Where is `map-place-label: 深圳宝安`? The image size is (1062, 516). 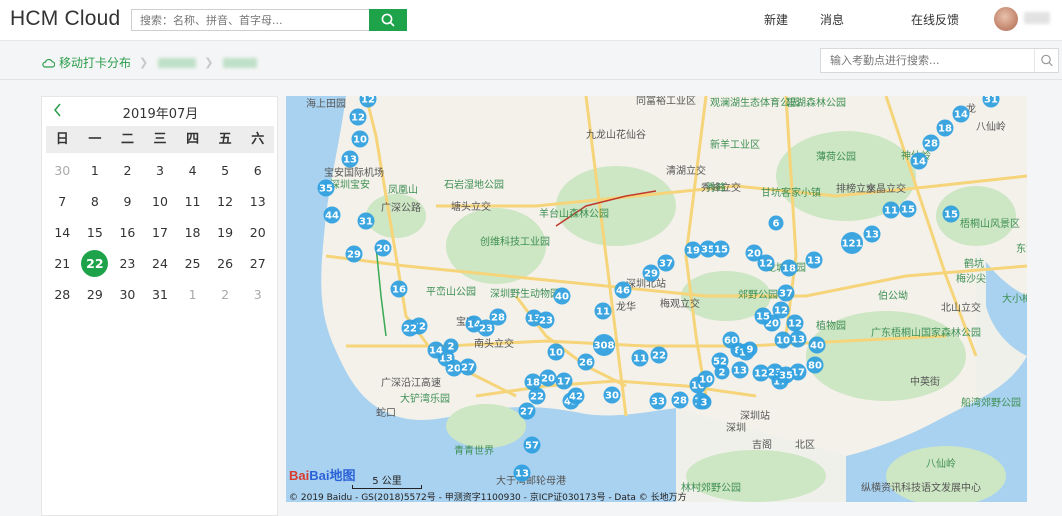 map-place-label: 深圳宝安 is located at coordinates (350, 184).